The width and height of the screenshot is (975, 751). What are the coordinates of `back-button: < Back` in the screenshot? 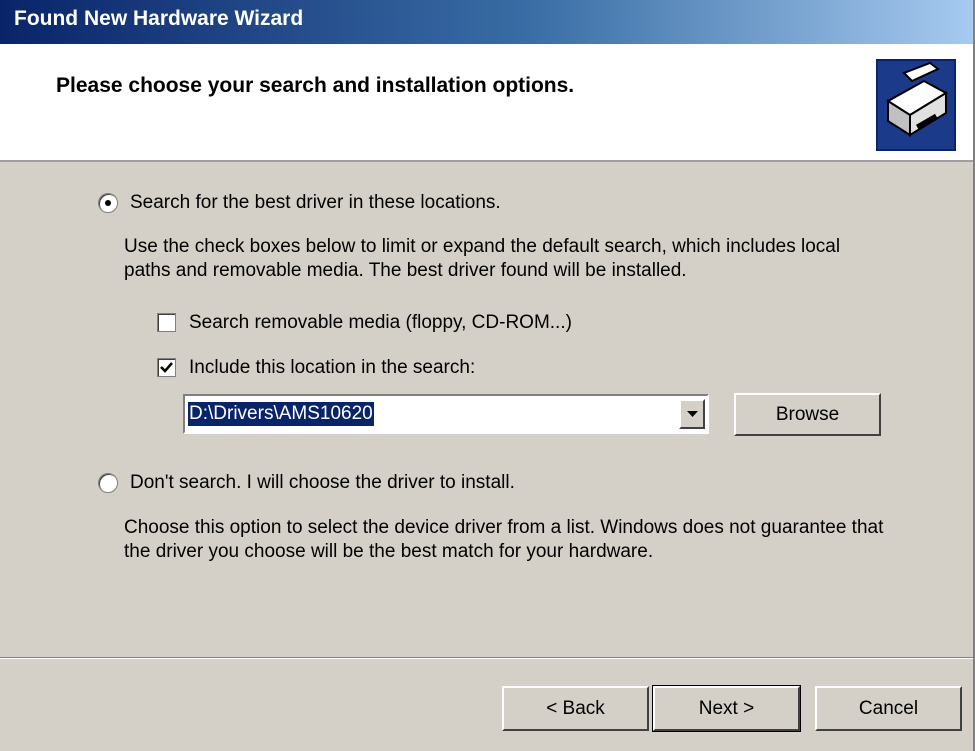 It's located at (575, 708).